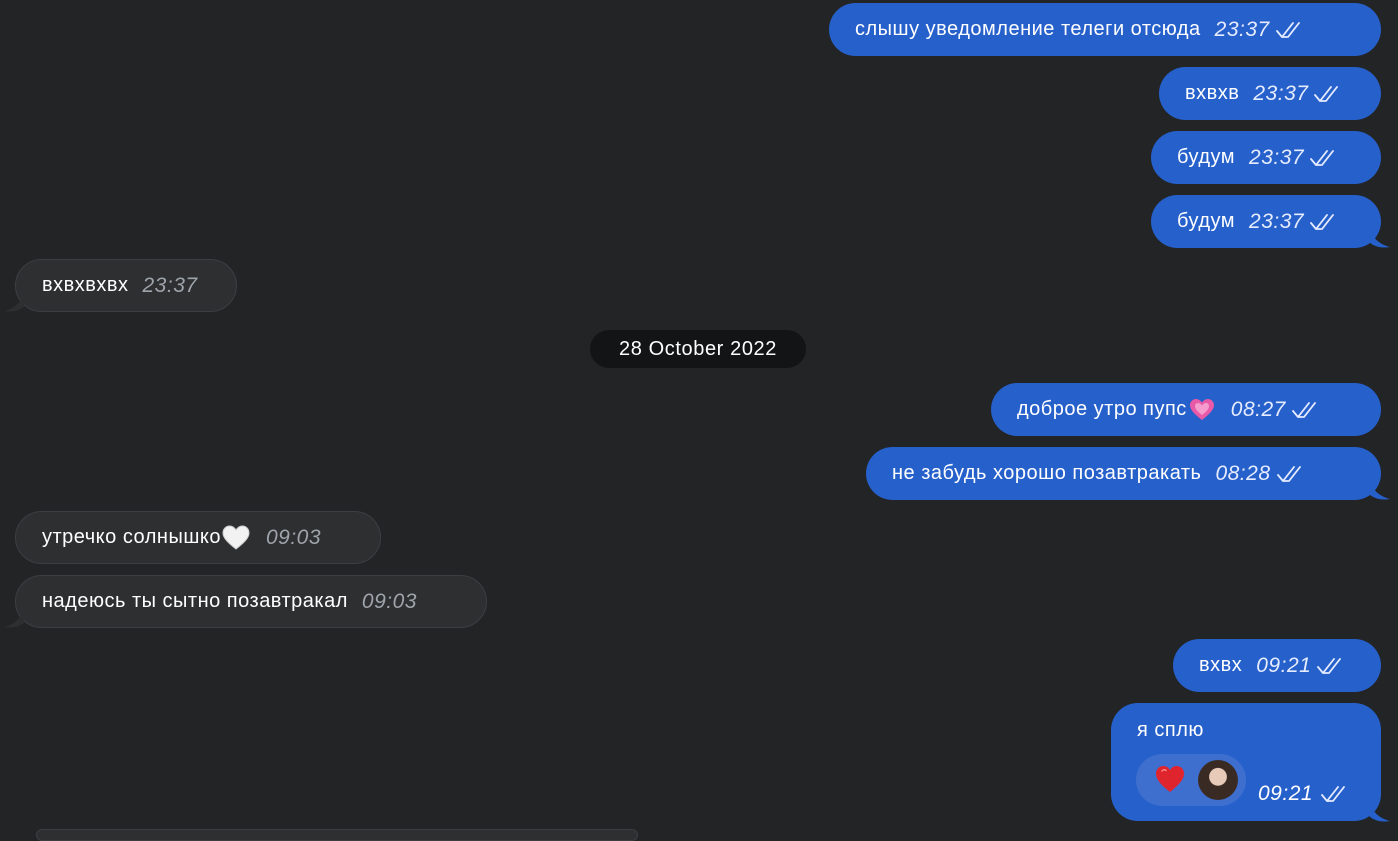  I want to click on message-time: 08:28, so click(1243, 473).